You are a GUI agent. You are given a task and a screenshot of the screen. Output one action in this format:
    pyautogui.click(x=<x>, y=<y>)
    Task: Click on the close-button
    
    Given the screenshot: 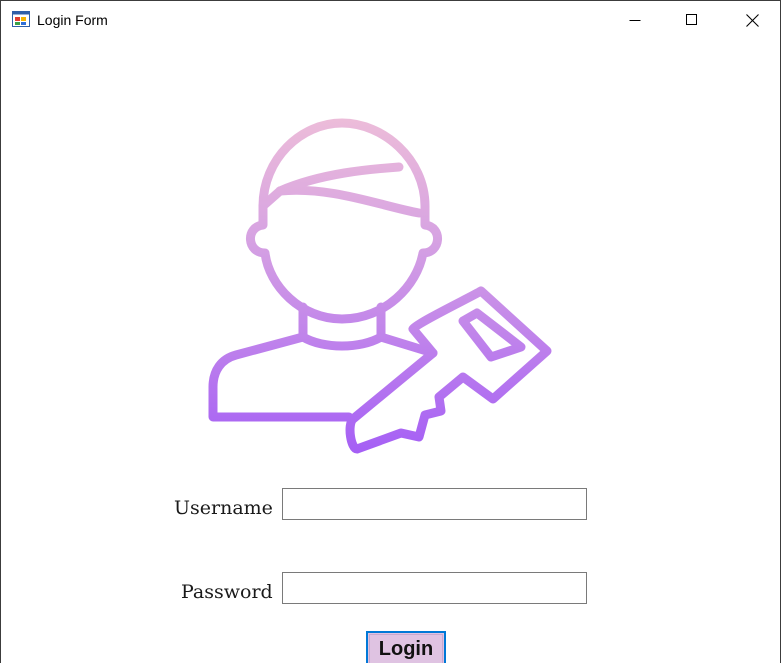 What is the action you would take?
    pyautogui.click(x=752, y=20)
    